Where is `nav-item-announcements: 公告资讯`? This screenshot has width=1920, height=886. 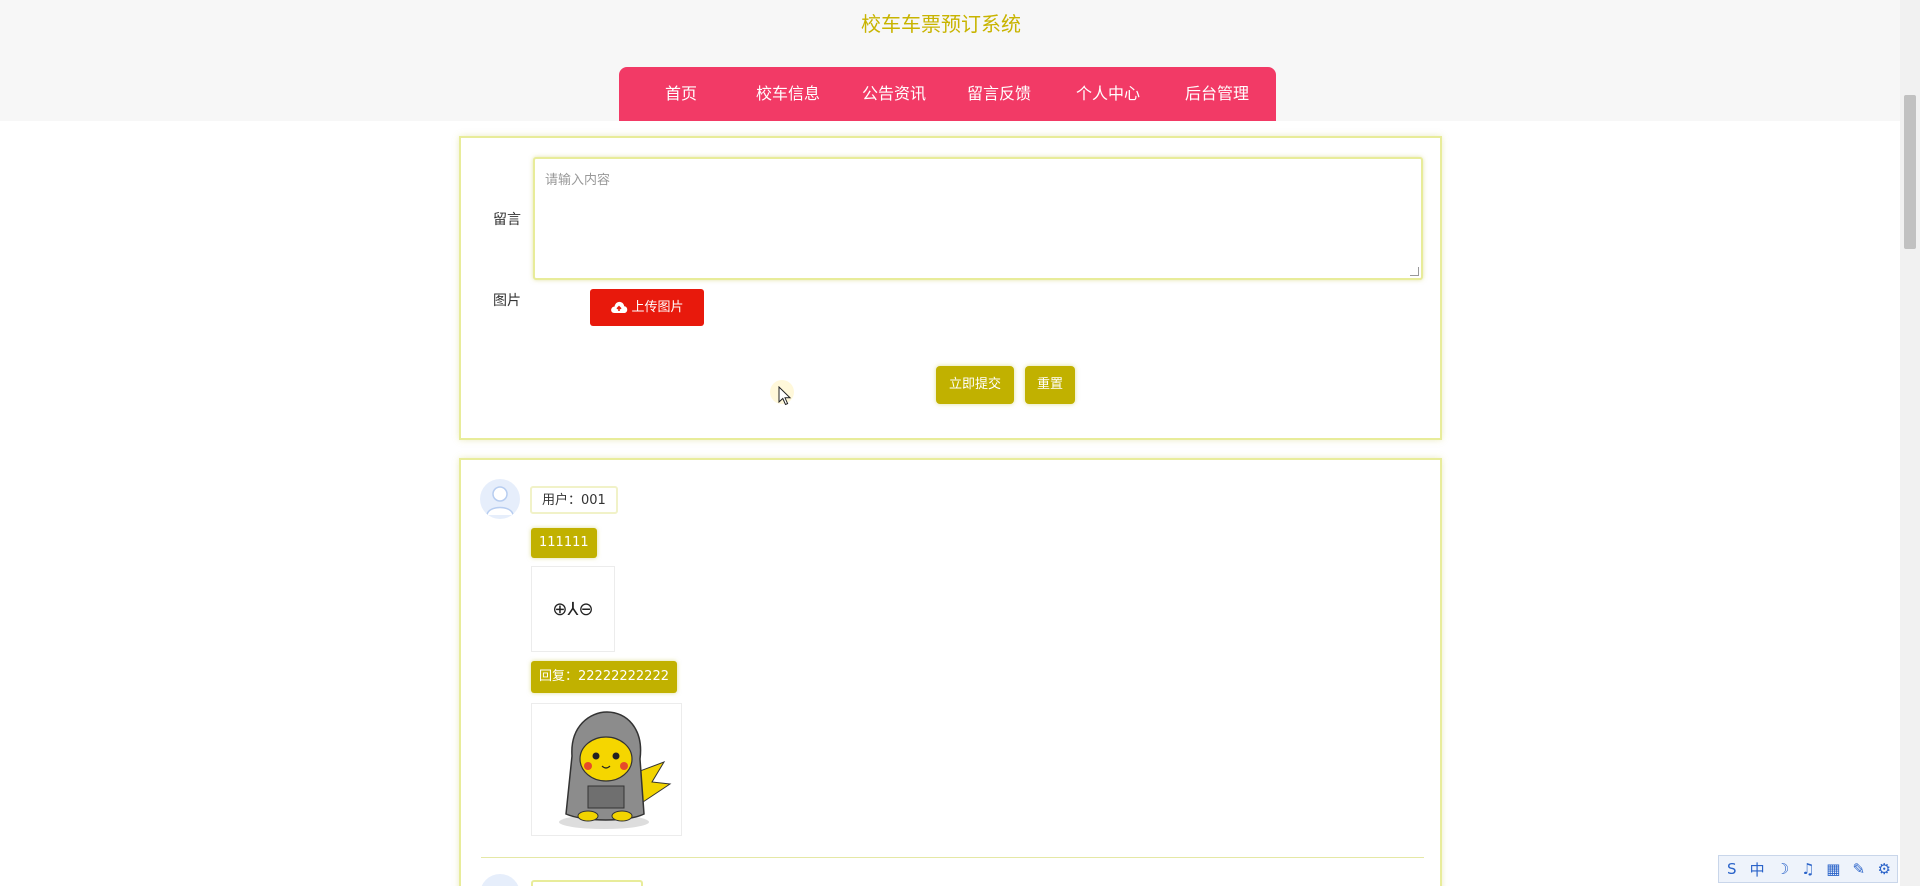 nav-item-announcements: 公告资讯 is located at coordinates (894, 94).